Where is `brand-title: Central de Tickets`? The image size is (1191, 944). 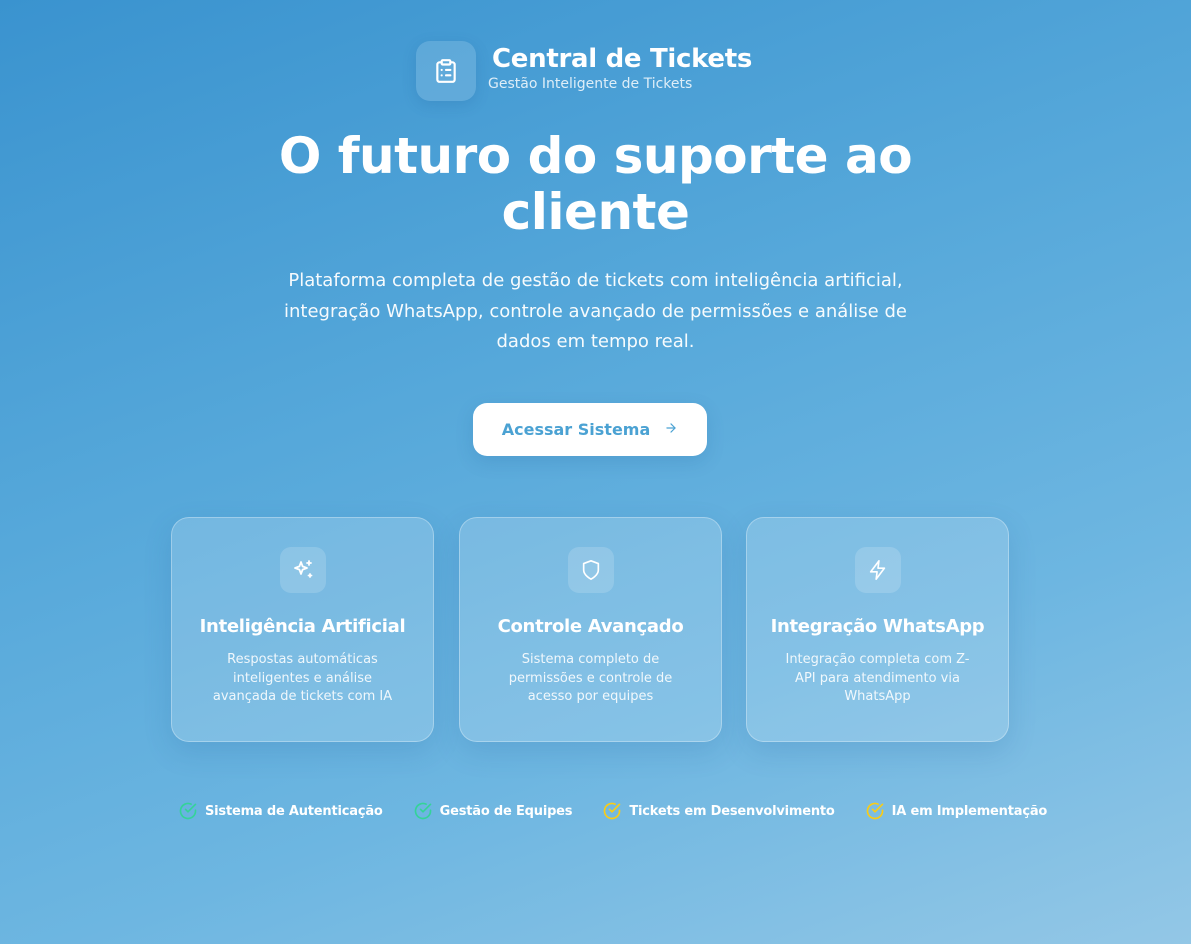 brand-title: Central de Tickets is located at coordinates (622, 59).